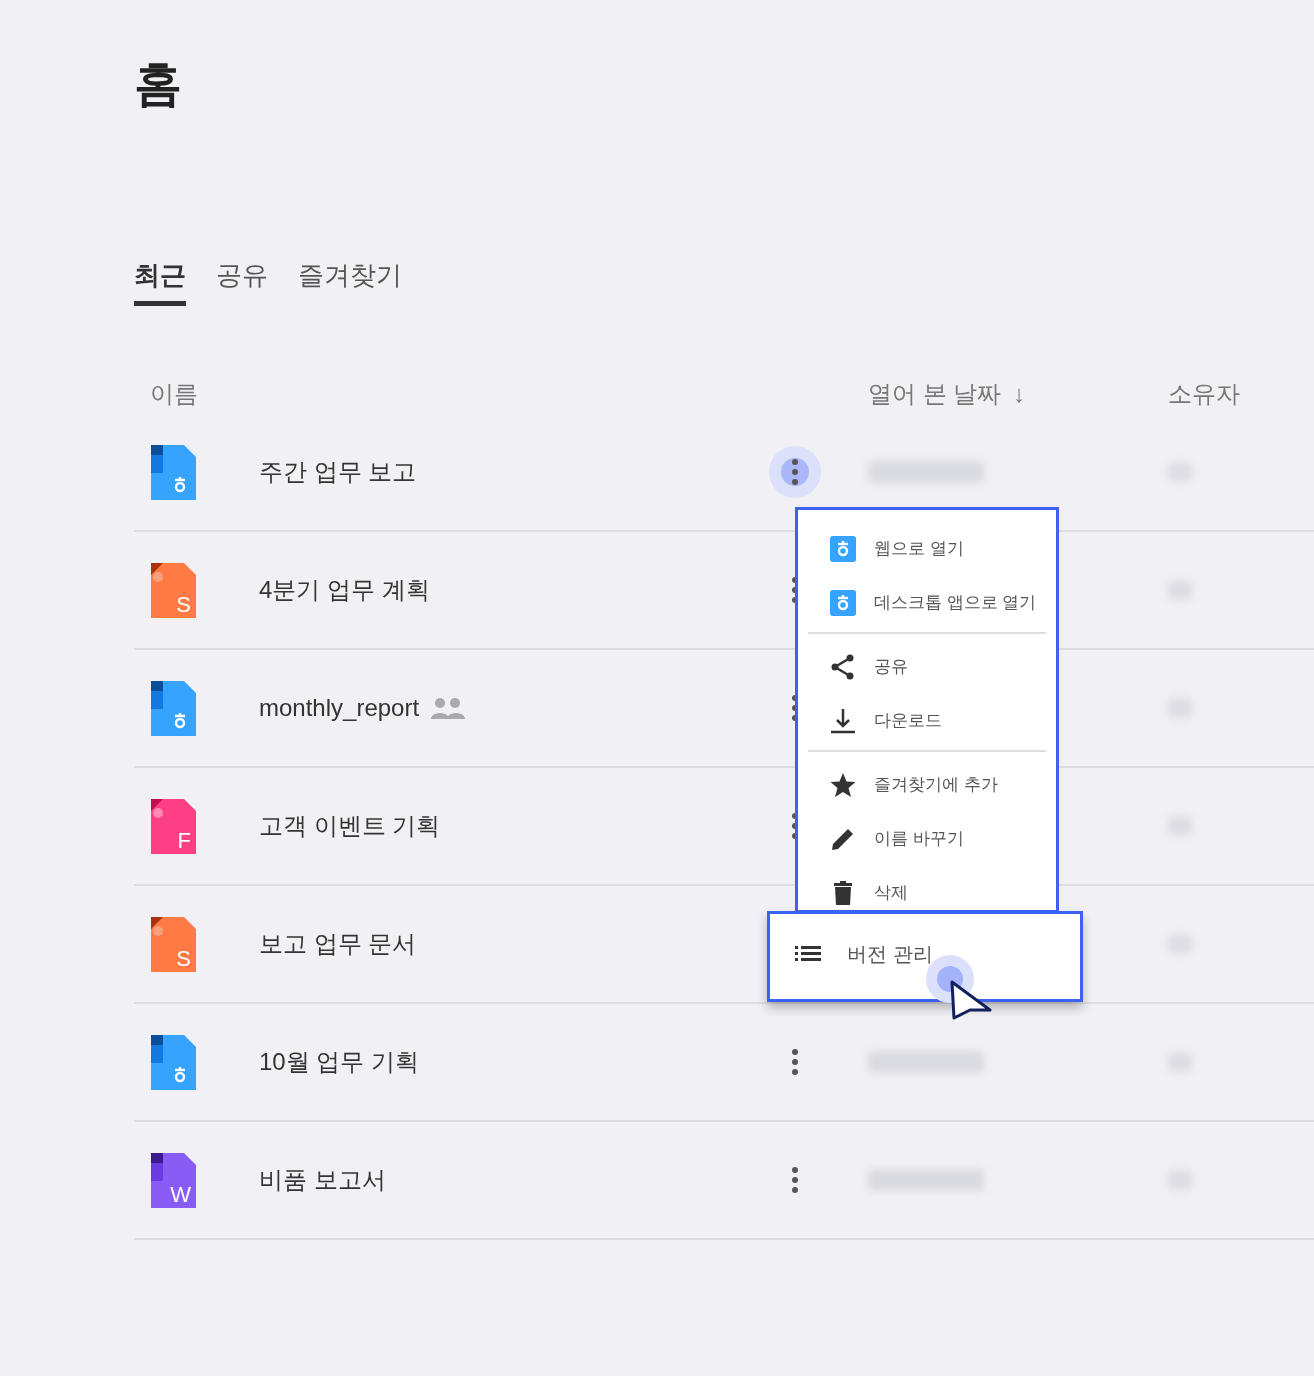  I want to click on file-name: 주간 업무 보고, so click(338, 472).